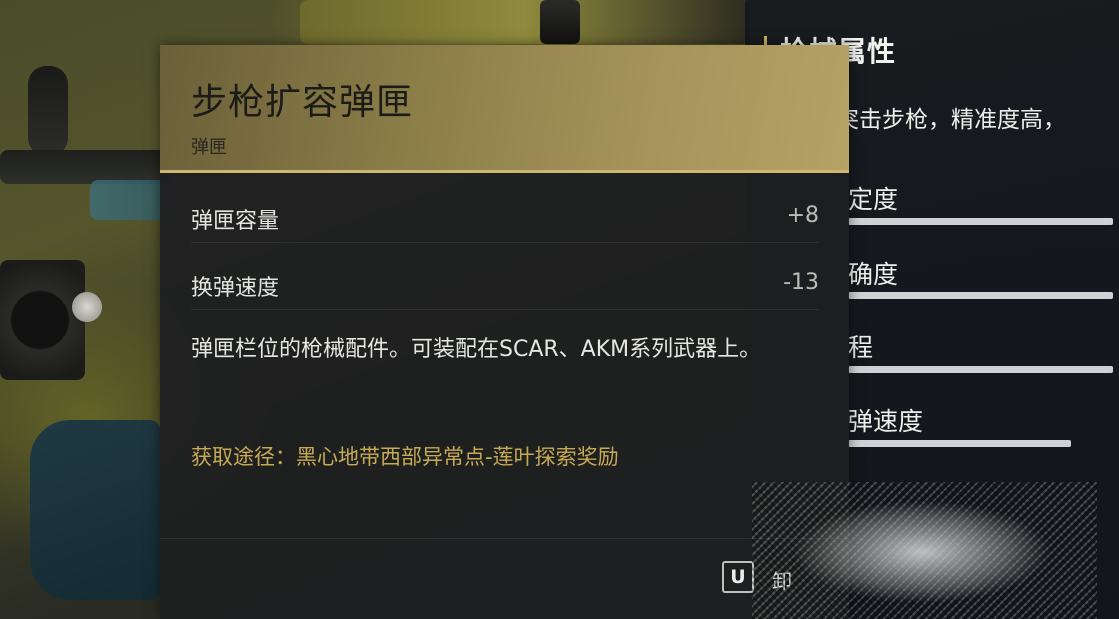 Image resolution: width=1119 pixels, height=619 pixels. Describe the element at coordinates (980, 369) in the screenshot. I see `stat-bar-range` at that location.